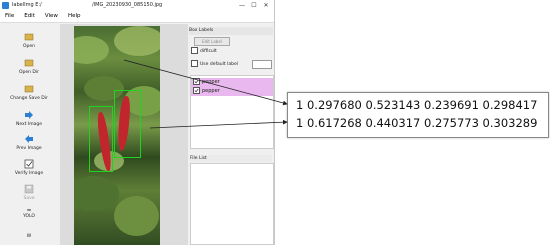  I want to click on difficult-label: difficult, so click(208, 51).